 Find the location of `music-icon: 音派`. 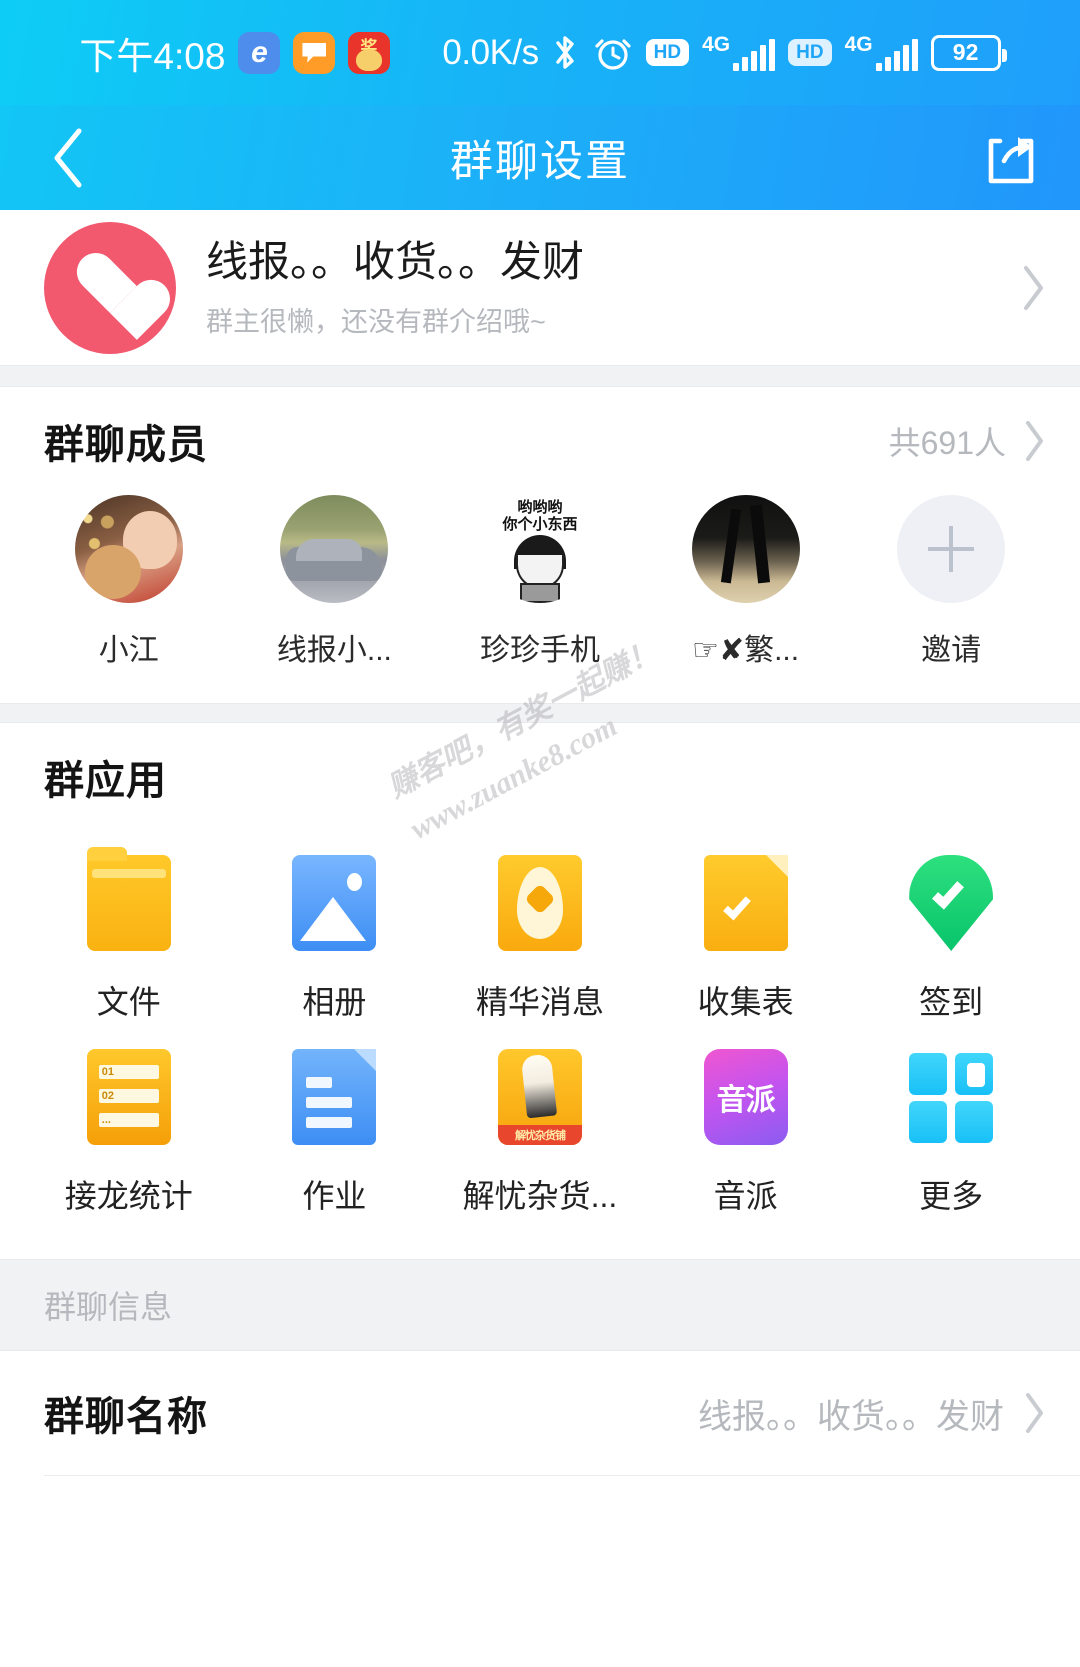

music-icon: 音派 is located at coordinates (745, 1097).